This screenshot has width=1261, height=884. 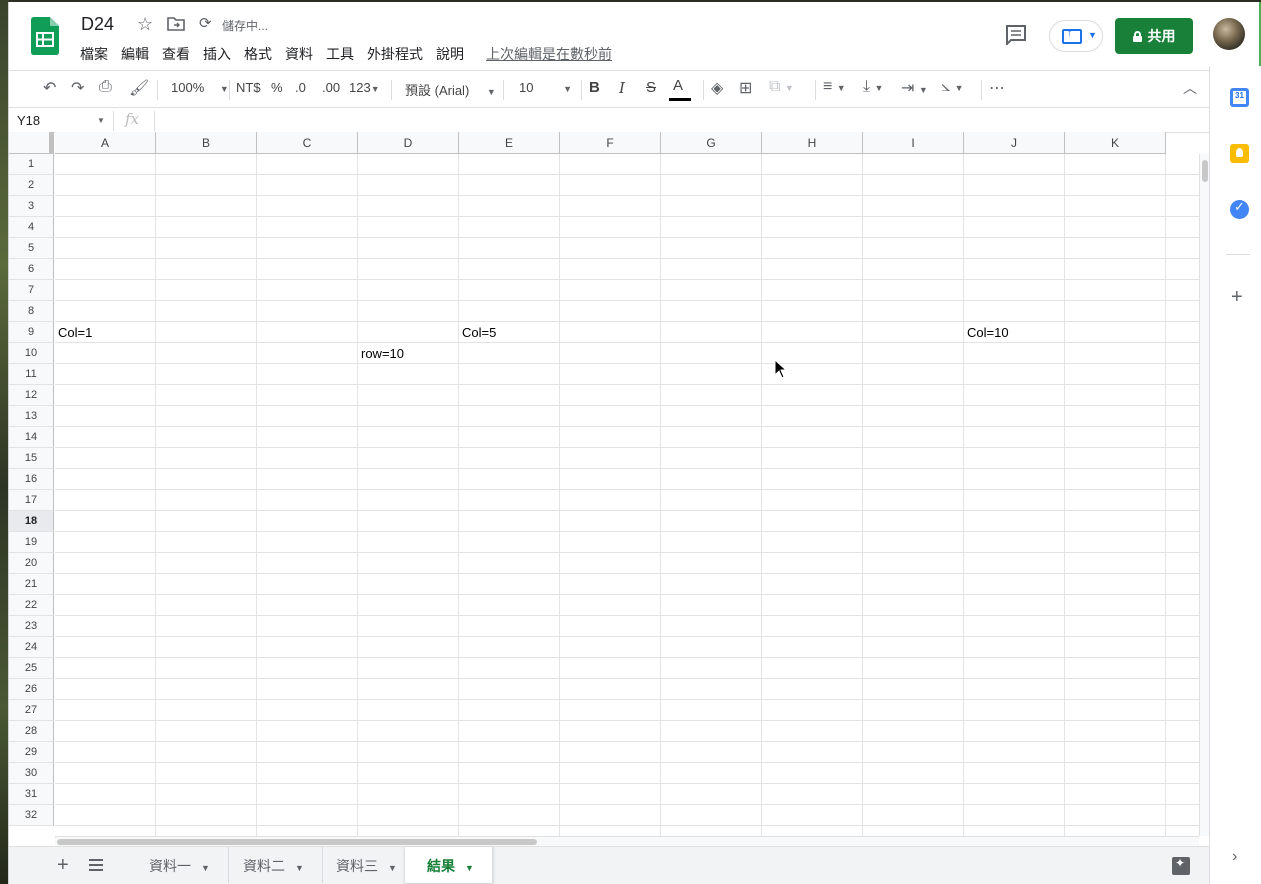 I want to click on menu-edit: 編輯, so click(x=138, y=54).